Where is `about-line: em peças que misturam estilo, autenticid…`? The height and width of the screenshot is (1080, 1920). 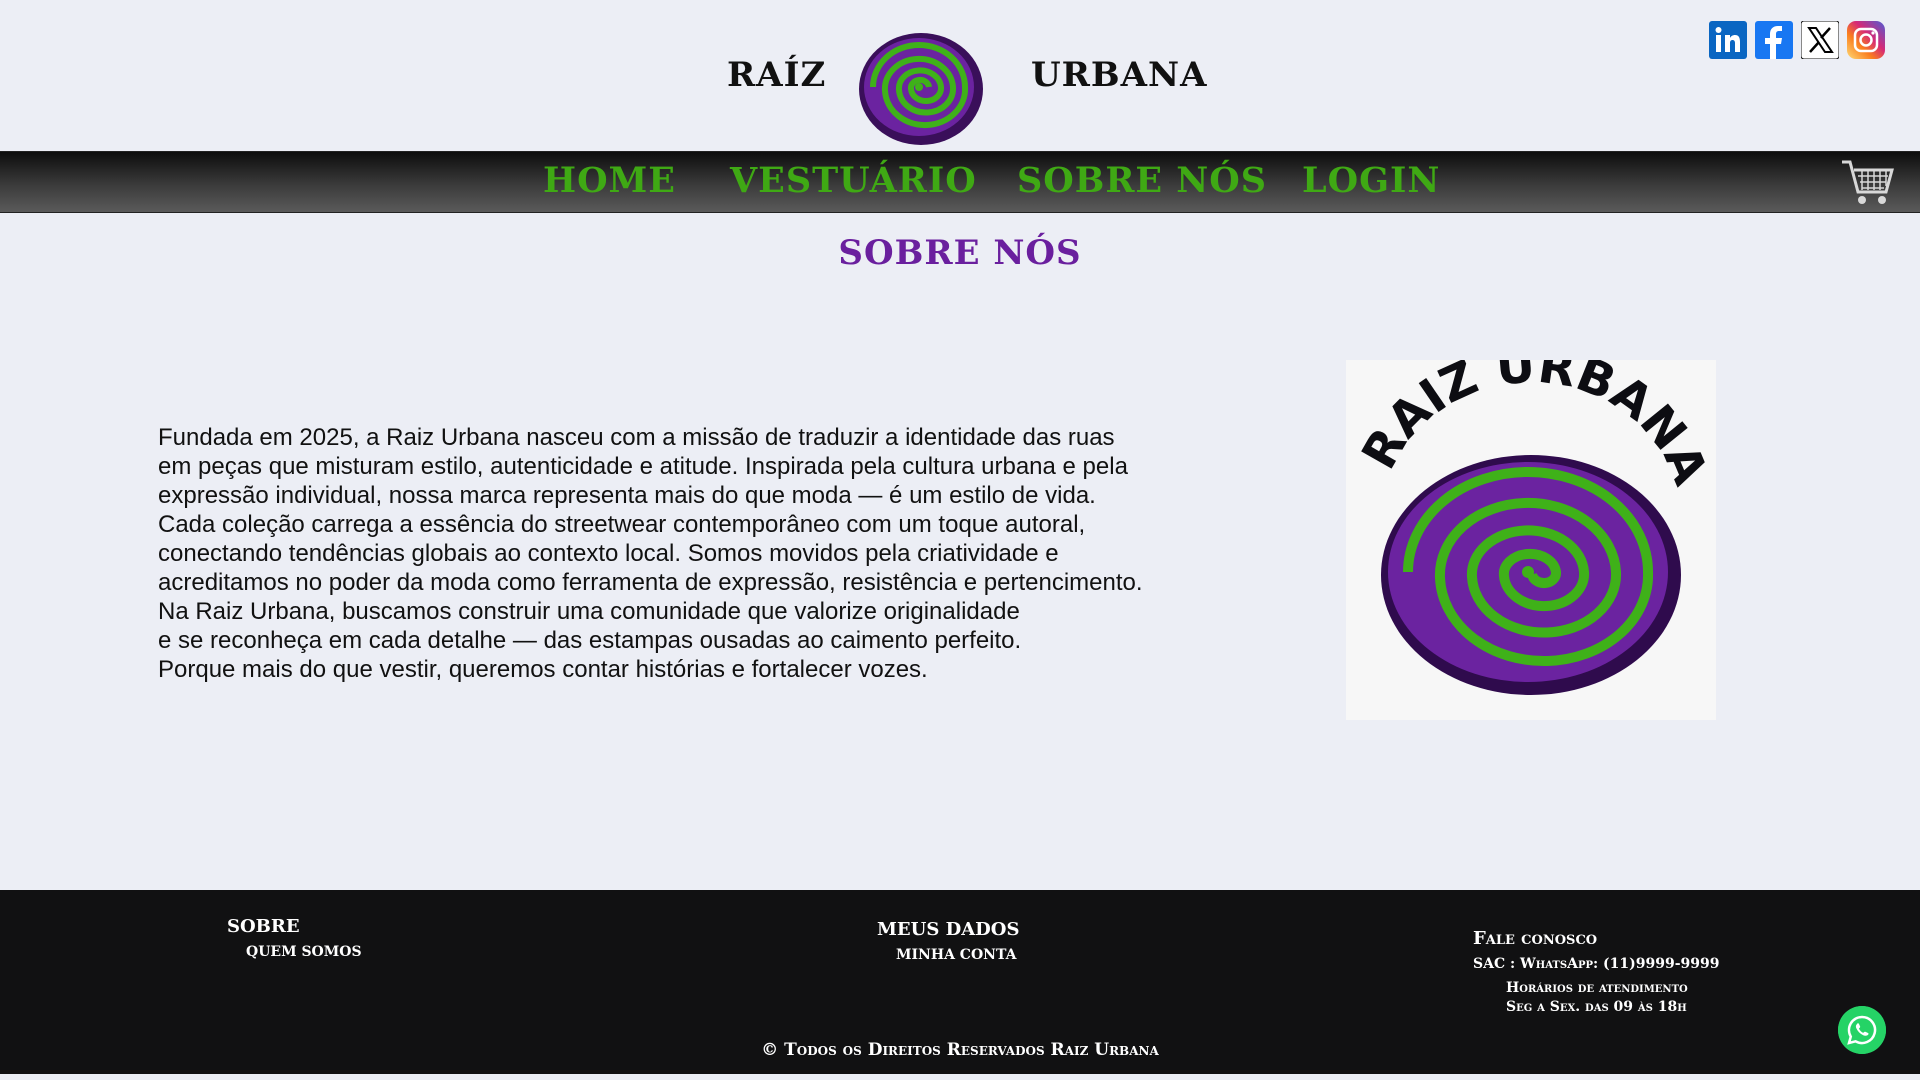 about-line: em peças que misturam estilo, autenticid… is located at coordinates (643, 466).